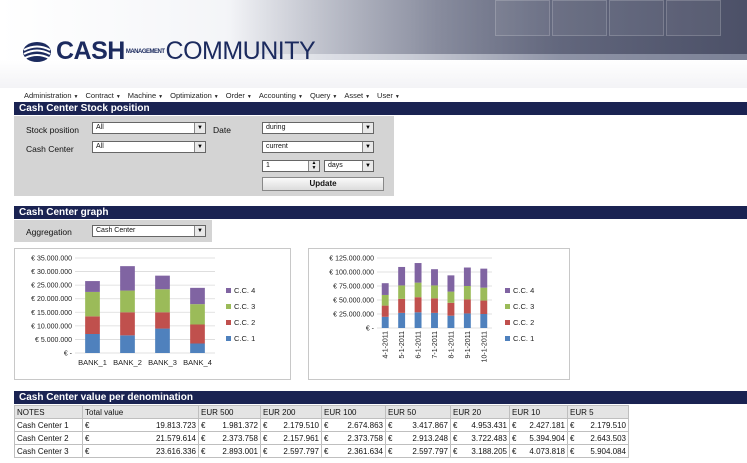 The height and width of the screenshot is (463, 747). What do you see at coordinates (140, 425) in the screenshot?
I see `value-cell: €19.813.723` at bounding box center [140, 425].